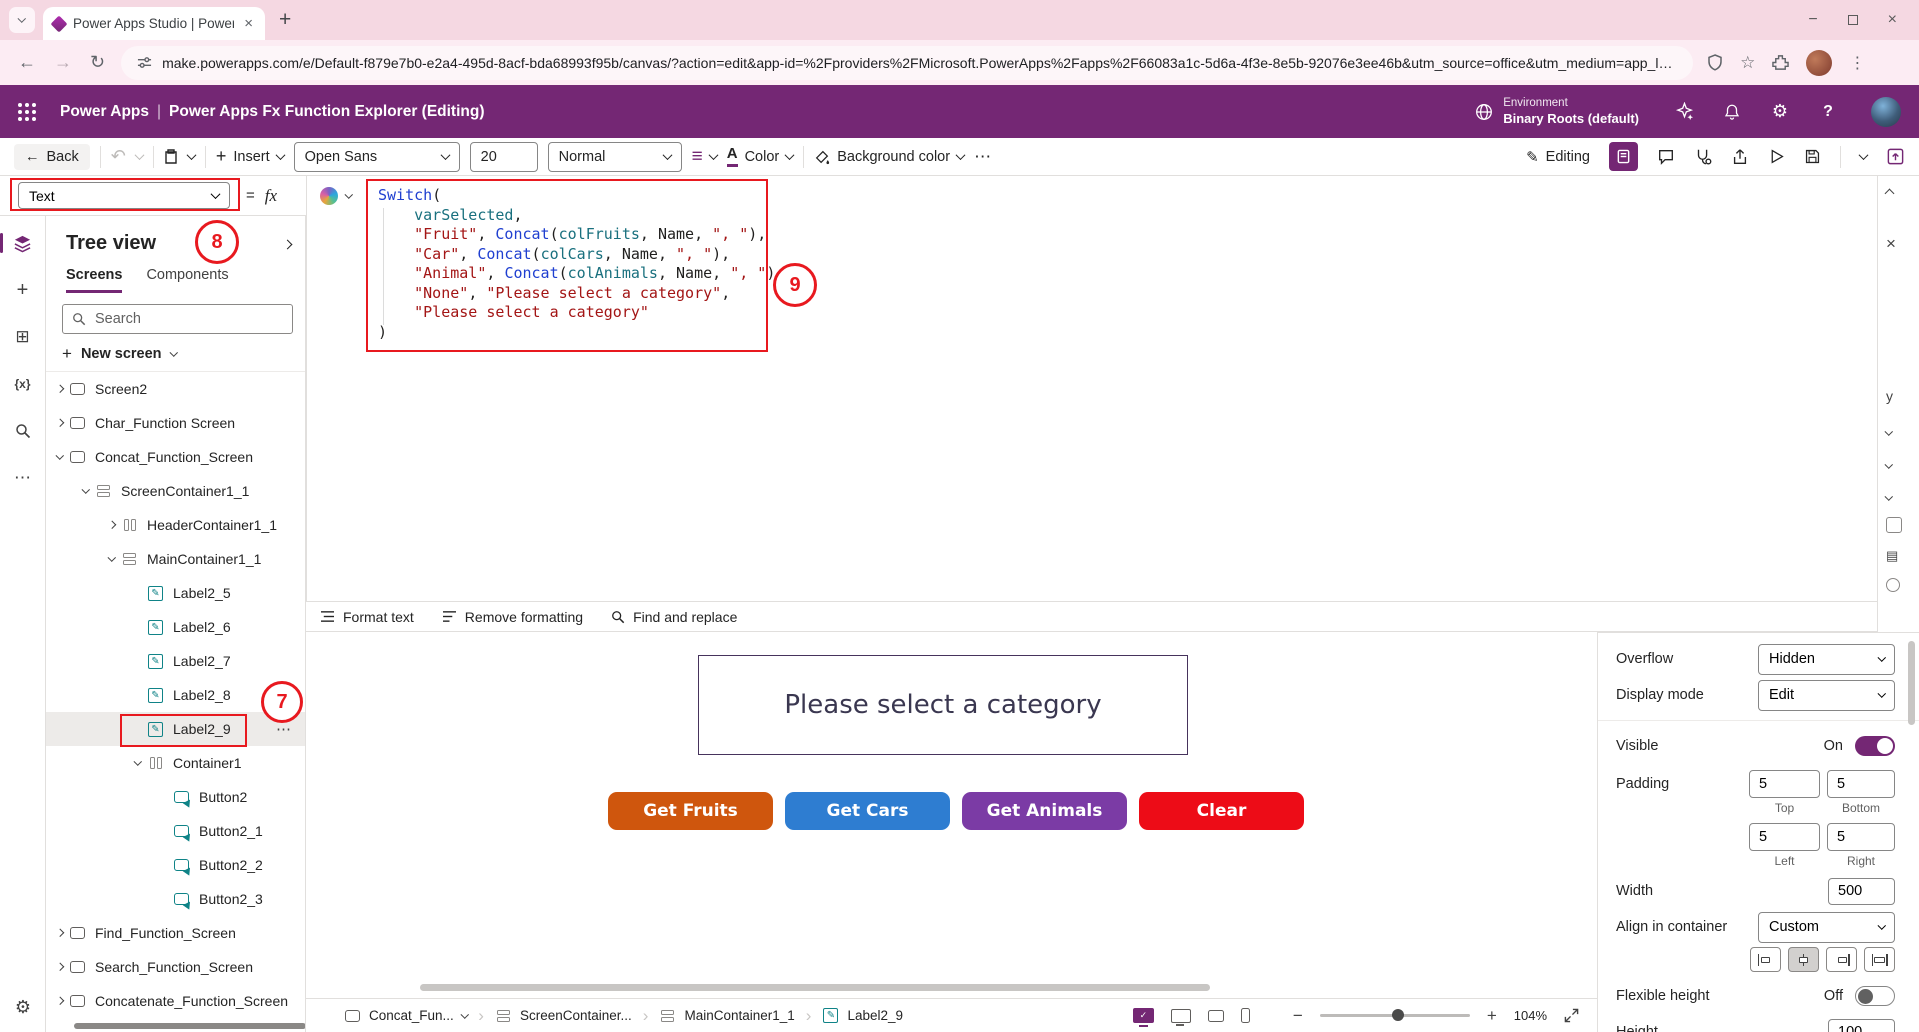  What do you see at coordinates (727, 1016) in the screenshot?
I see `breadcrumb-item-maincontainer1-1: MainContainer1_1` at bounding box center [727, 1016].